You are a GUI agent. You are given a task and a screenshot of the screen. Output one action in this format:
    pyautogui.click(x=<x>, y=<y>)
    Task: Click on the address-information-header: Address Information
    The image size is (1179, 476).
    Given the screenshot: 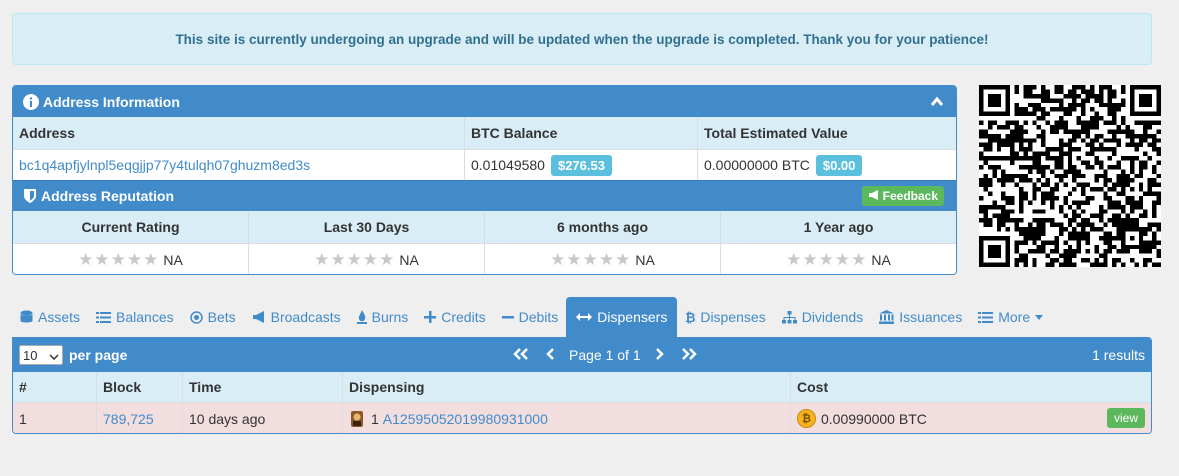 What is the action you would take?
    pyautogui.click(x=484, y=101)
    